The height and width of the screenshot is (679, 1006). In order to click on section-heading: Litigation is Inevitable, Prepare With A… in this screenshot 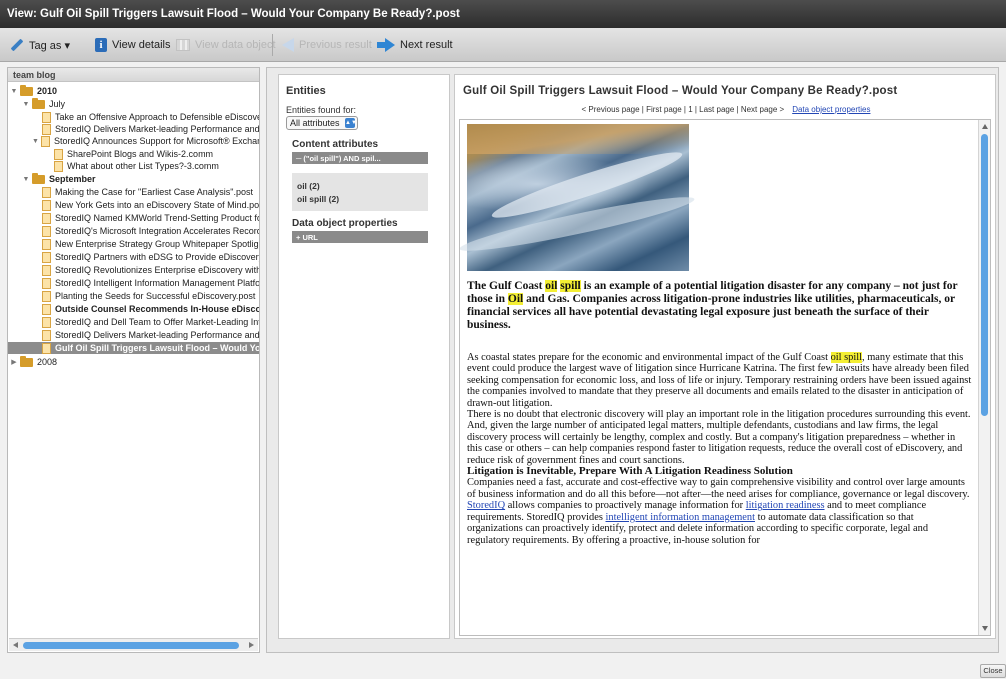, I will do `click(630, 471)`.